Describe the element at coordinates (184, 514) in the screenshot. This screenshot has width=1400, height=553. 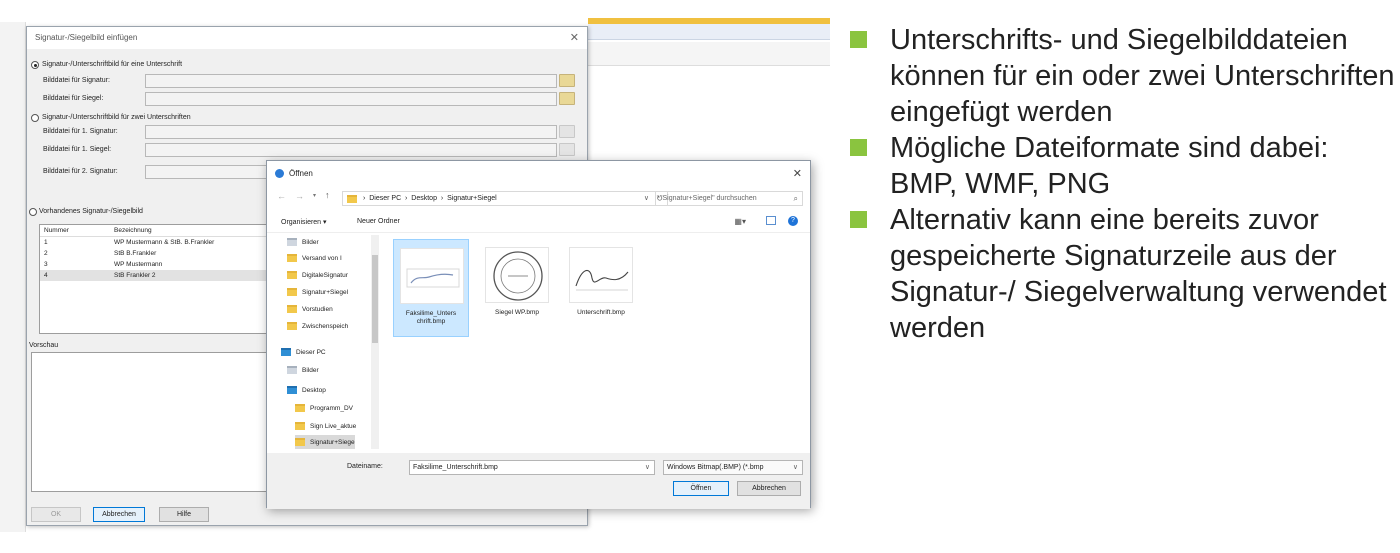
I see `help-button: Hilfe` at that location.